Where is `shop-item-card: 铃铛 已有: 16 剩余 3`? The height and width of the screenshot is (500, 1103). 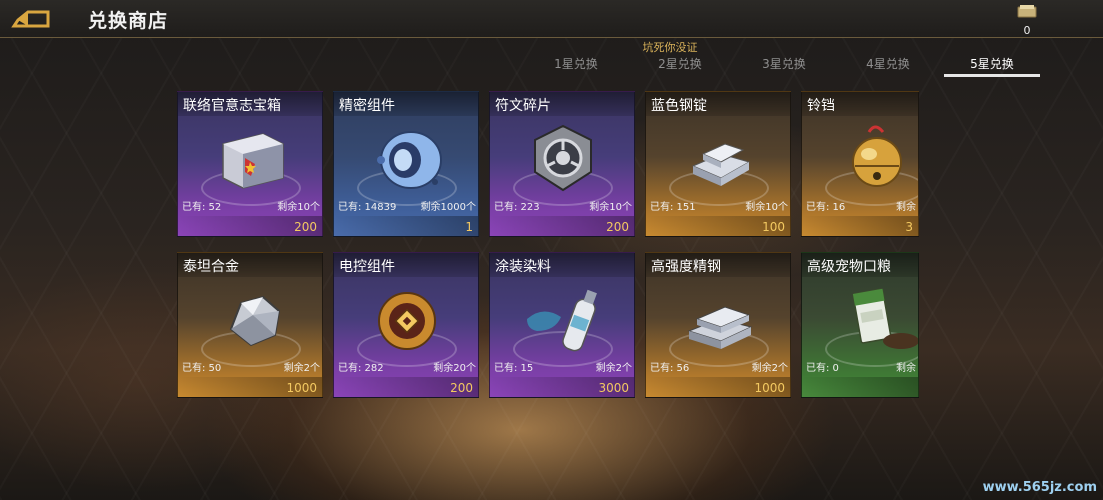 shop-item-card: 铃铛 已有: 16 剩余 3 is located at coordinates (860, 164).